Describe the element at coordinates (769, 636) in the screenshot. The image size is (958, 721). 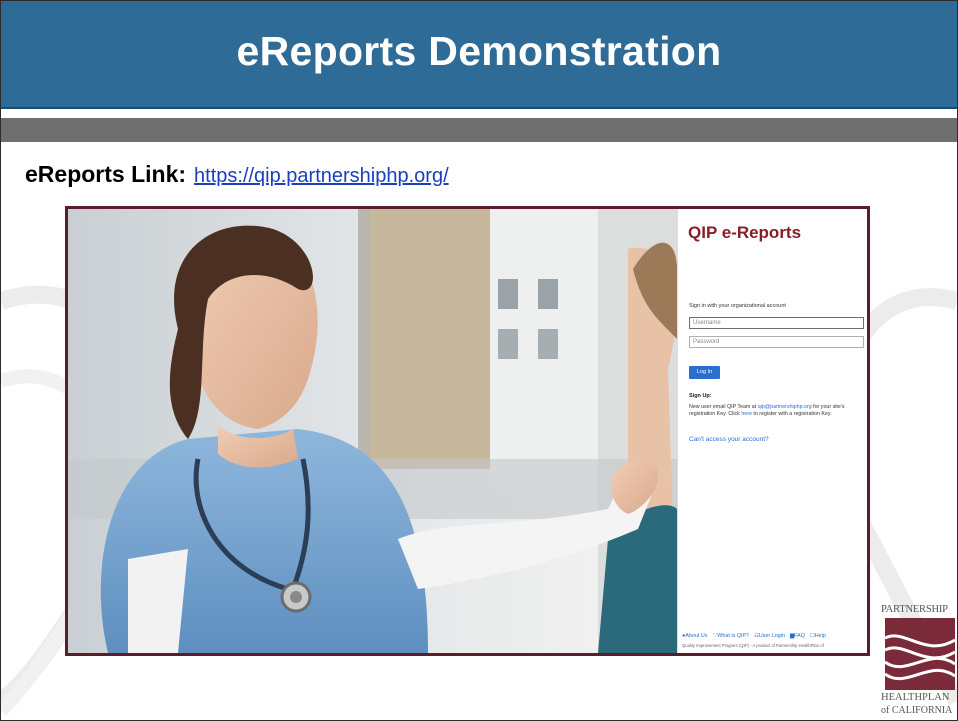
I see `footer-userlogin-link: ☷User Login` at that location.